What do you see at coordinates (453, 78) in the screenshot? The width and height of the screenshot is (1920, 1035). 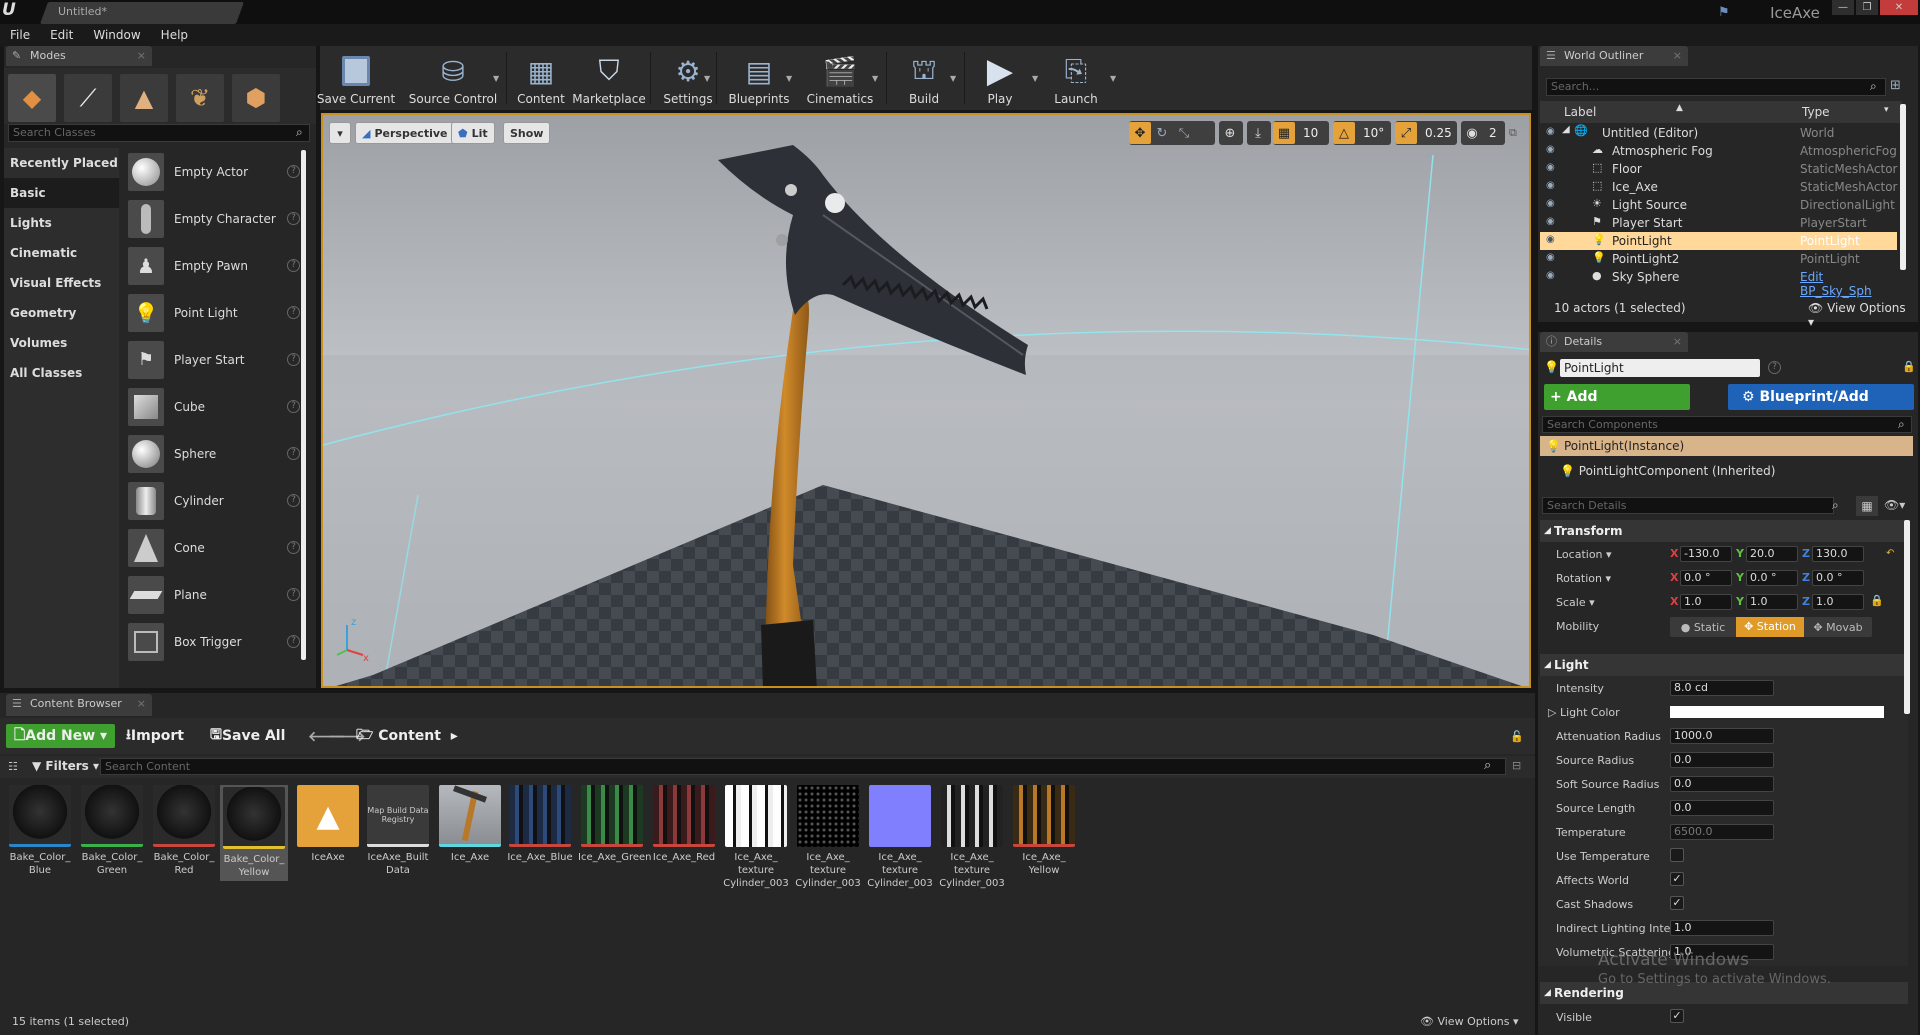 I see `source-control-button: ⛁ Source Control` at bounding box center [453, 78].